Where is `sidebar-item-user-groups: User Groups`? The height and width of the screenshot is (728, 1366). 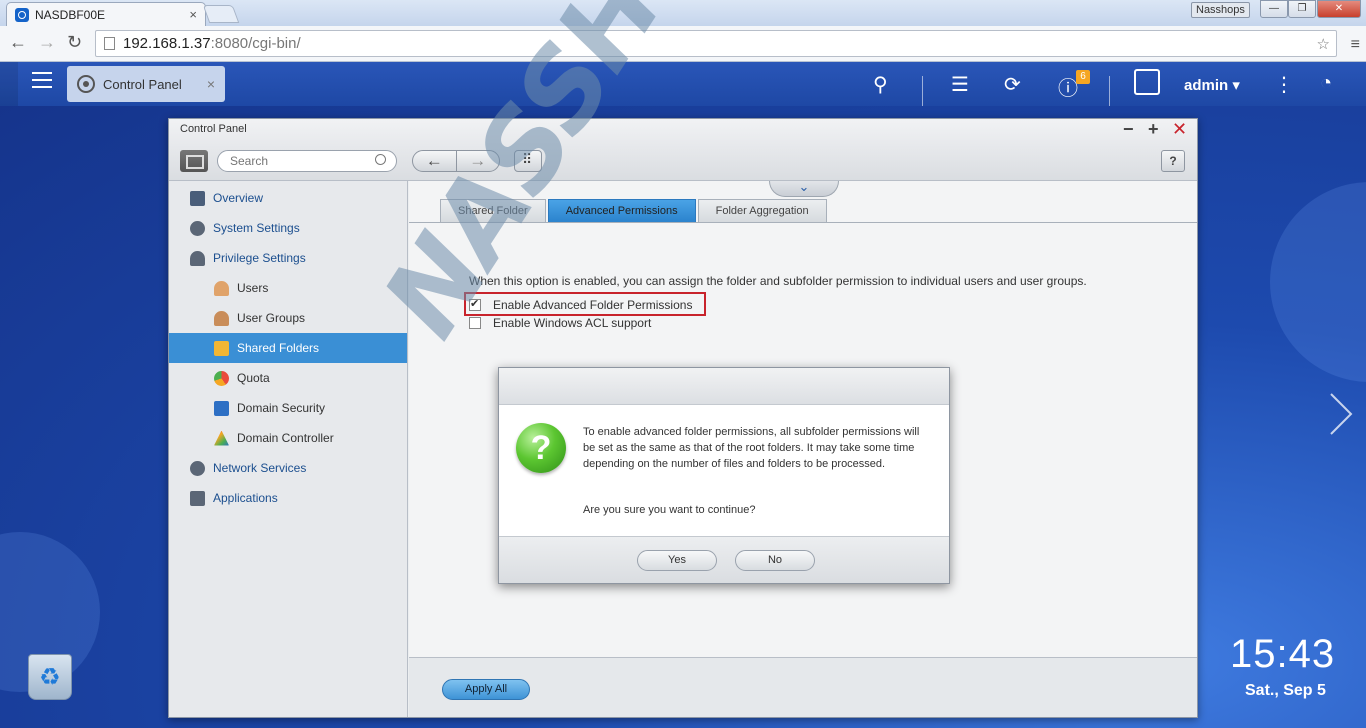 sidebar-item-user-groups: User Groups is located at coordinates (288, 318).